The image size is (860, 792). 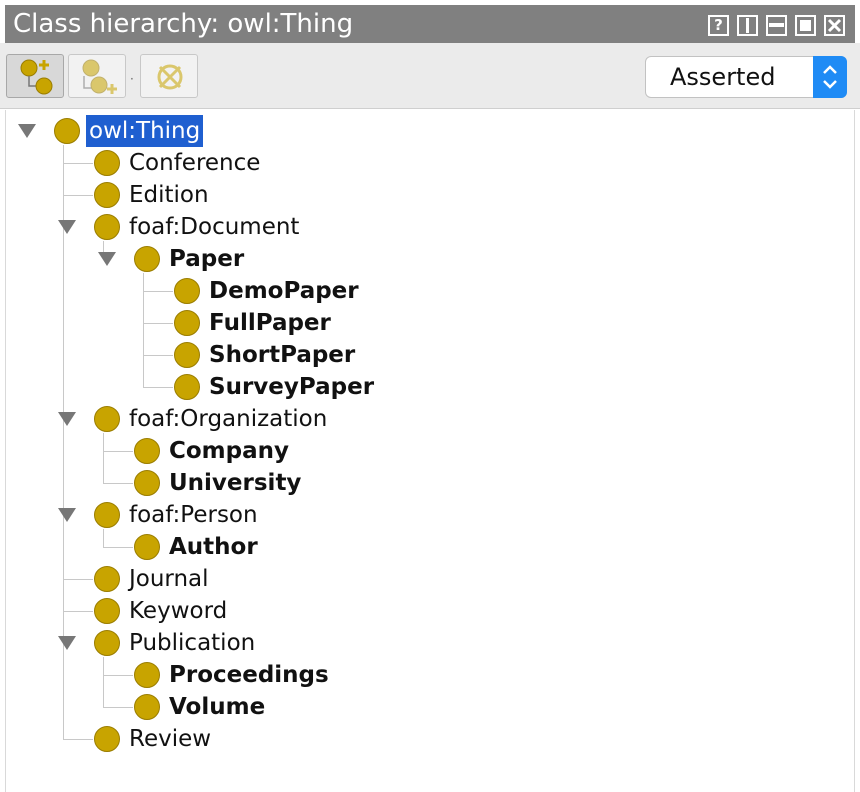 I want to click on delete-class-button, so click(x=169, y=76).